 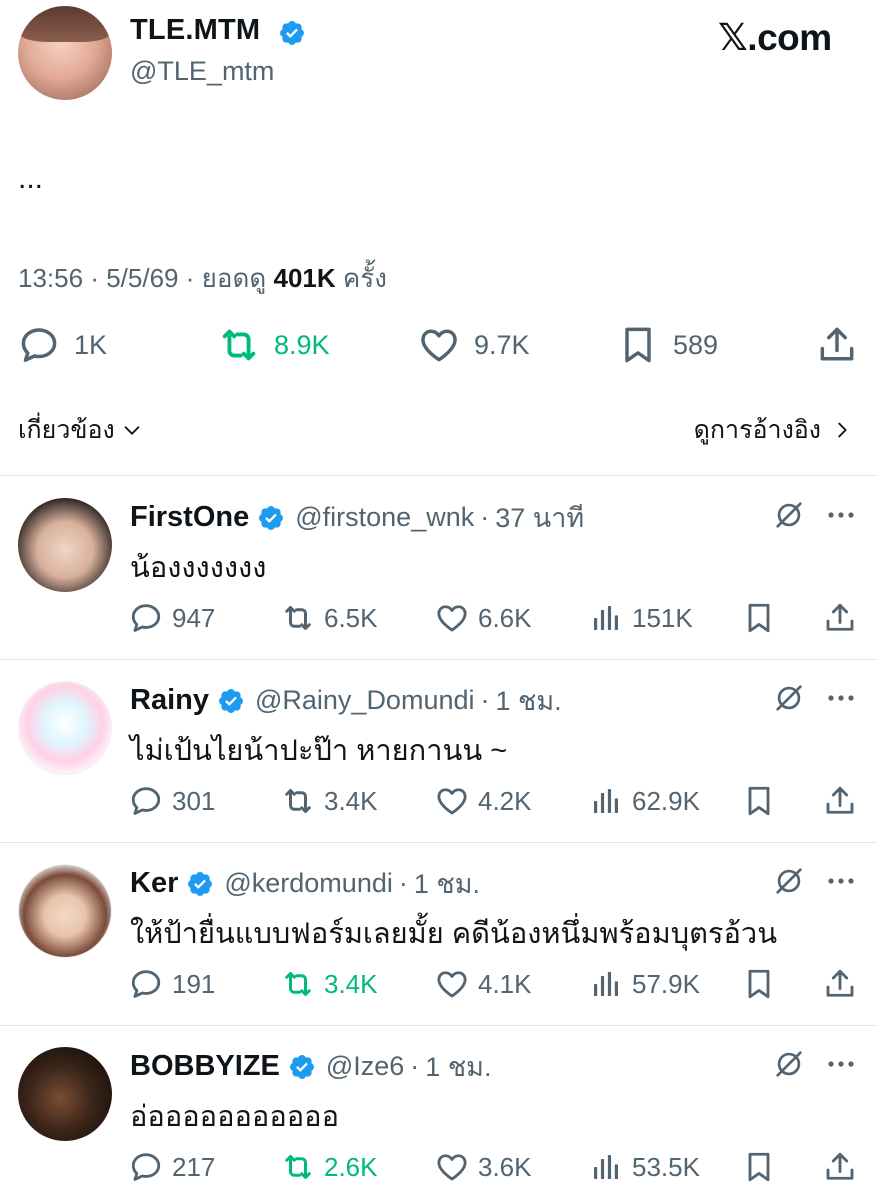 What do you see at coordinates (50, 278) in the screenshot?
I see `post-time: 13:56` at bounding box center [50, 278].